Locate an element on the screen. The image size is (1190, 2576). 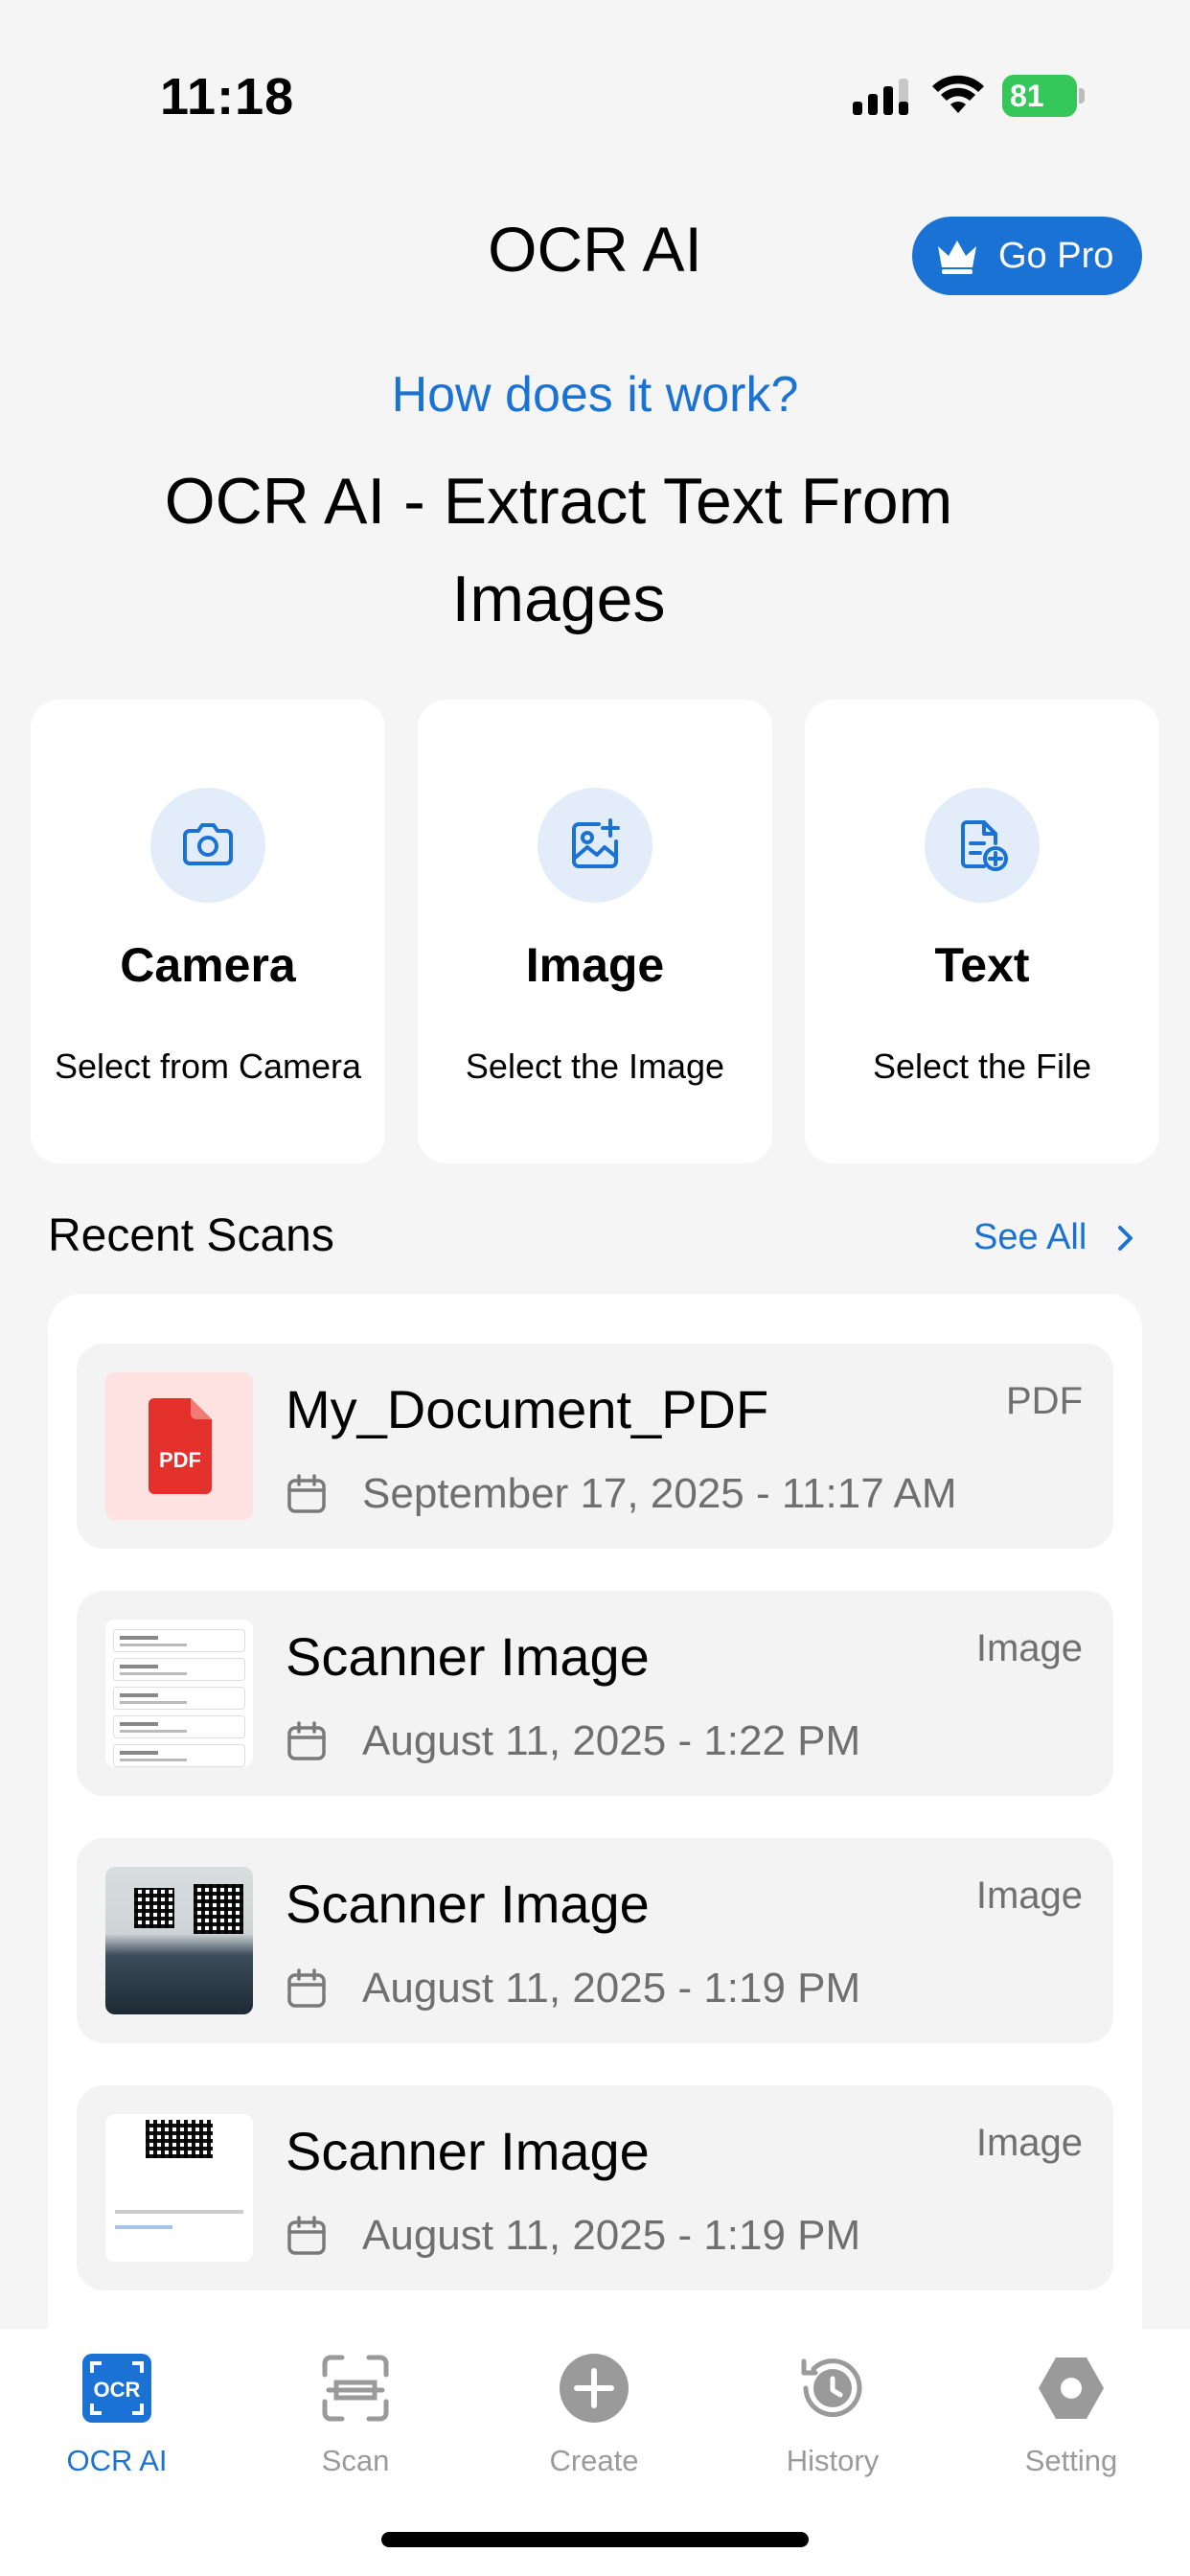
pdf-file-icon: PDF is located at coordinates (181, 1446).